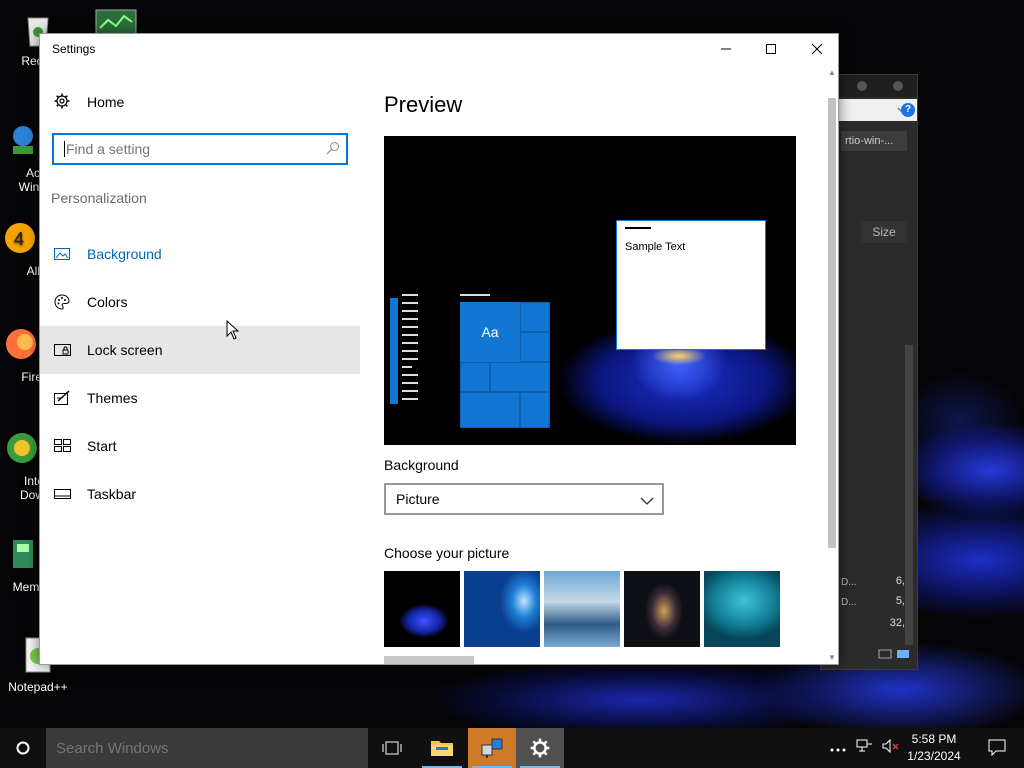 The image size is (1024, 768). I want to click on section-heading: Personalization, so click(99, 198).